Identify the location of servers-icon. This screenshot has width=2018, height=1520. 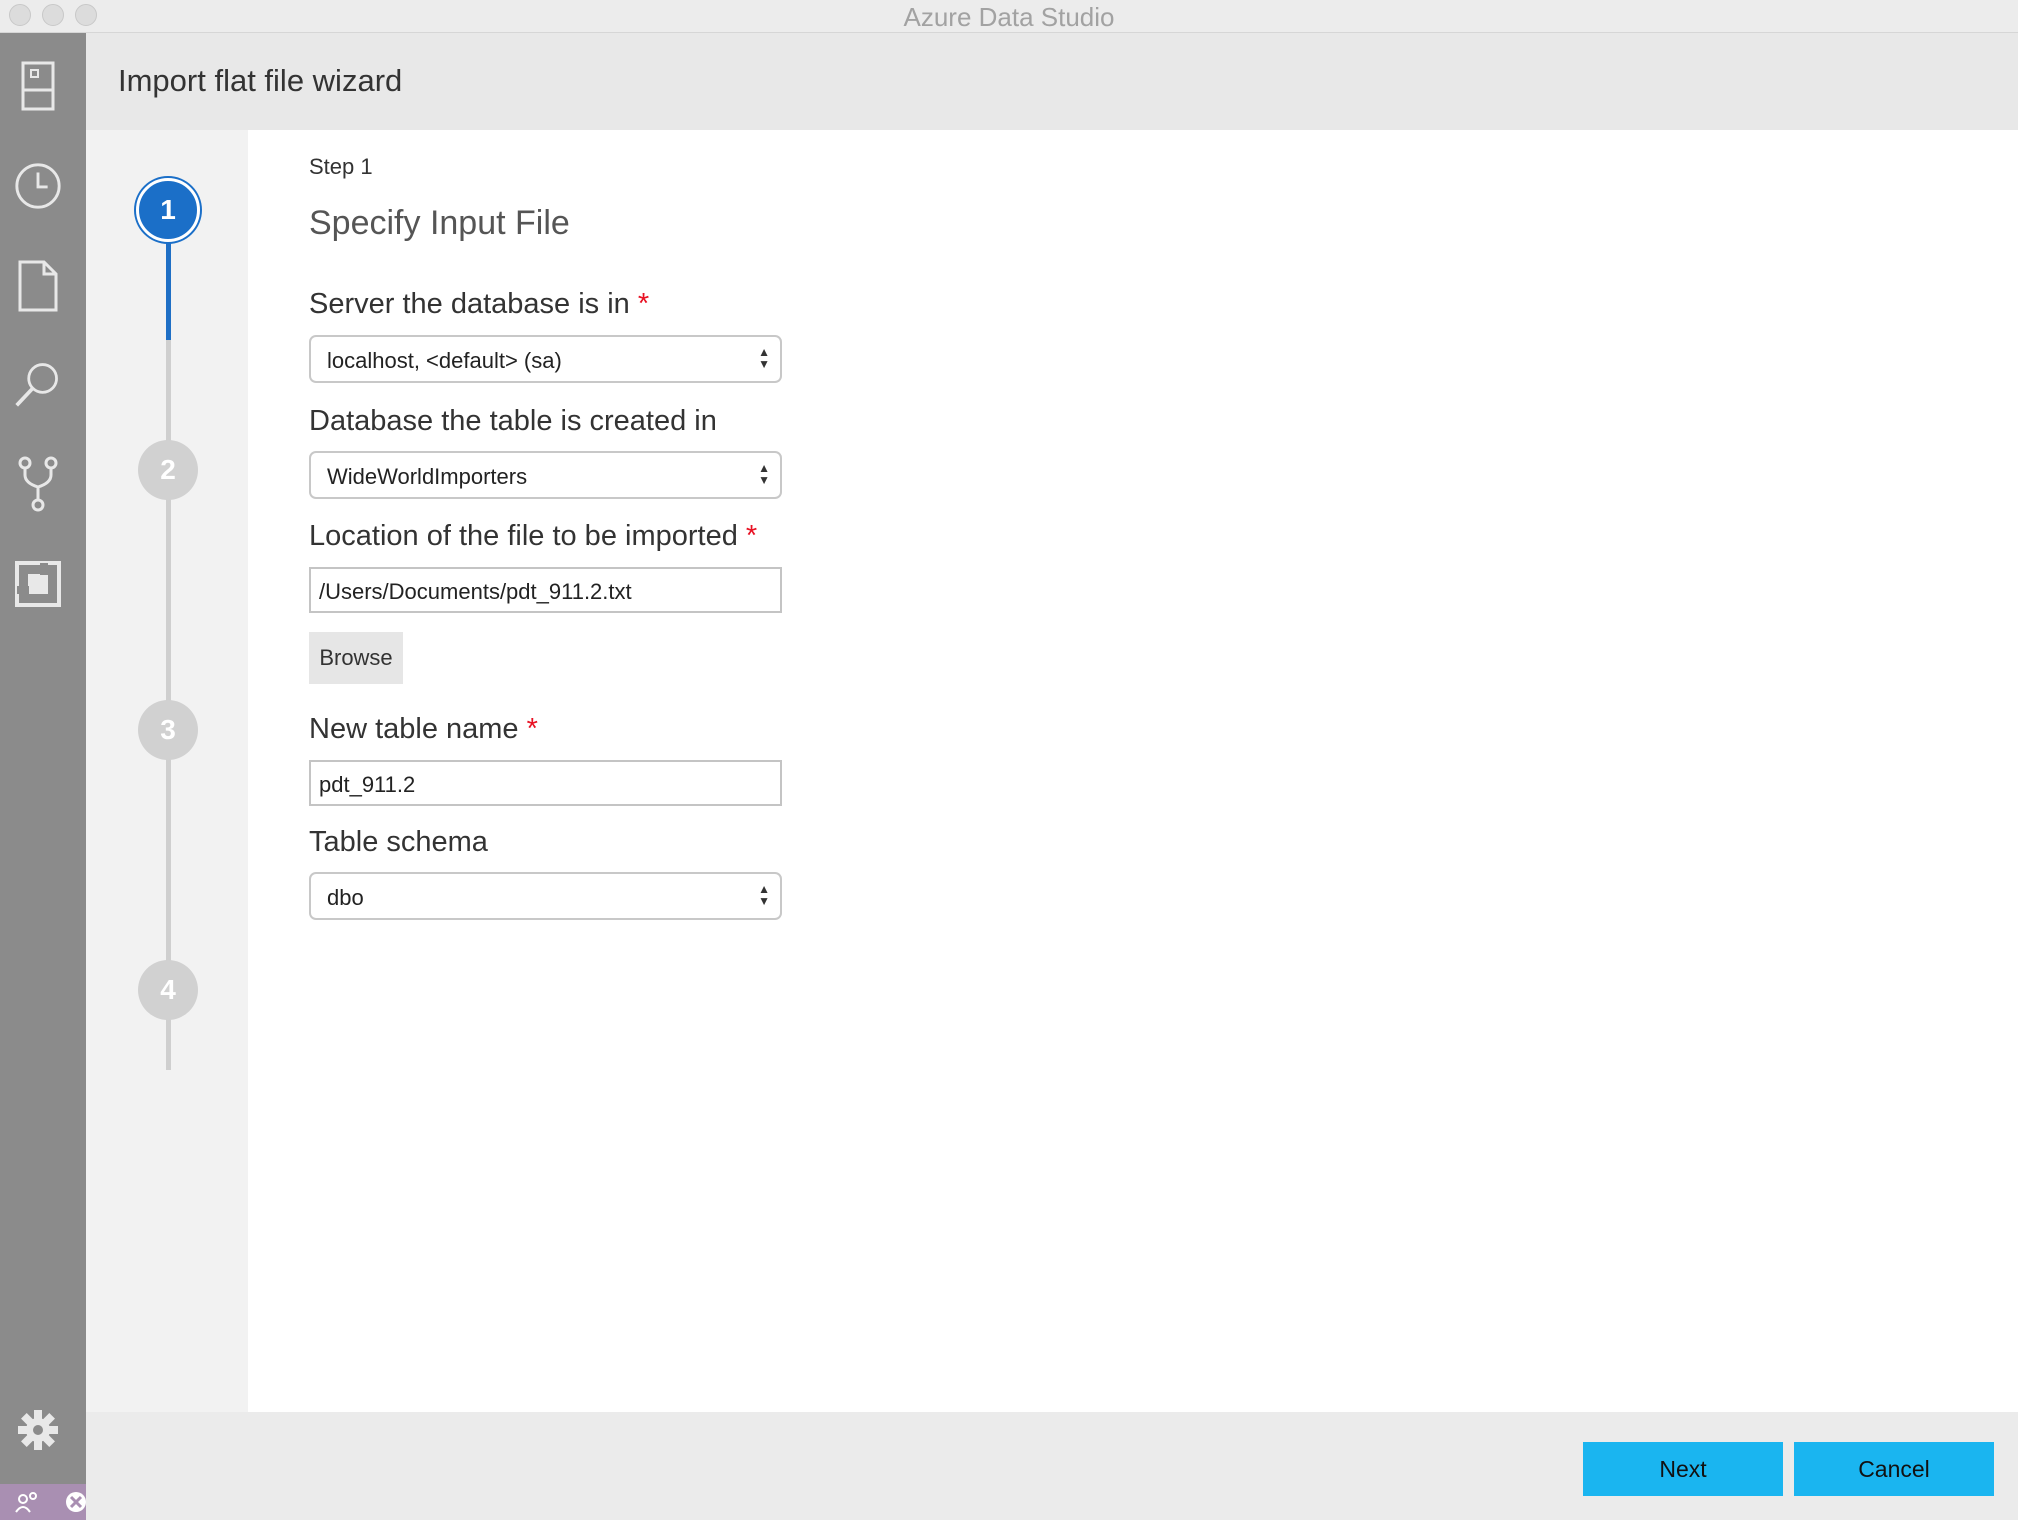
(38, 86).